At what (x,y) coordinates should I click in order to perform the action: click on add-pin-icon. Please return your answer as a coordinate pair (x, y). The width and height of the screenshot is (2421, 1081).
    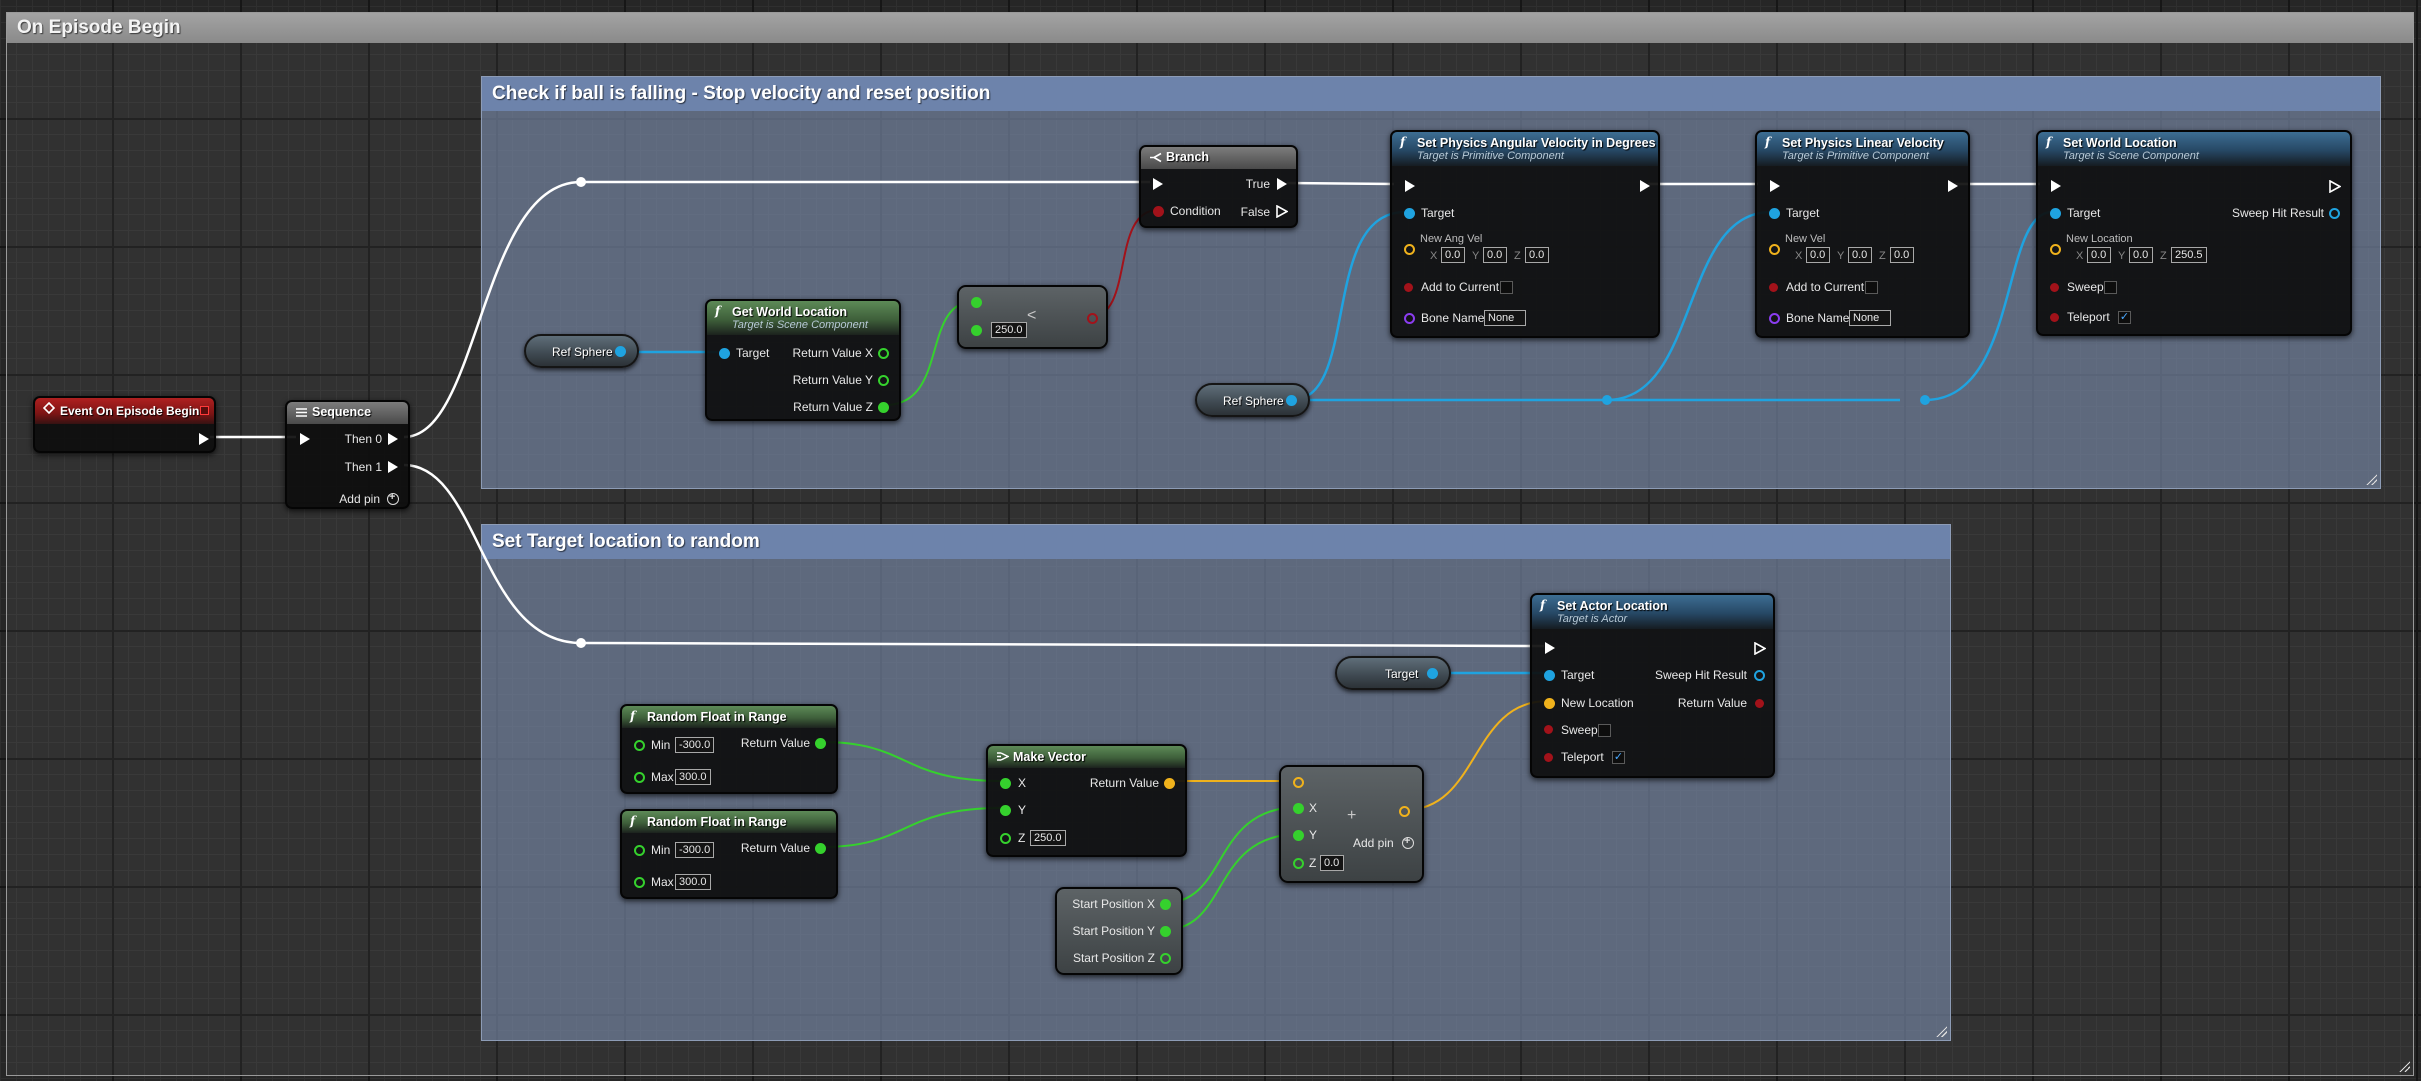
    Looking at the image, I should click on (393, 498).